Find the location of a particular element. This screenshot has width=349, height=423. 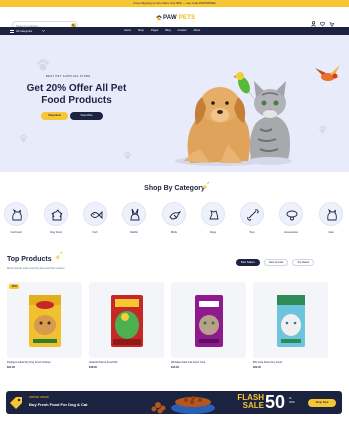

discount-percent: 50 is located at coordinates (275, 402).